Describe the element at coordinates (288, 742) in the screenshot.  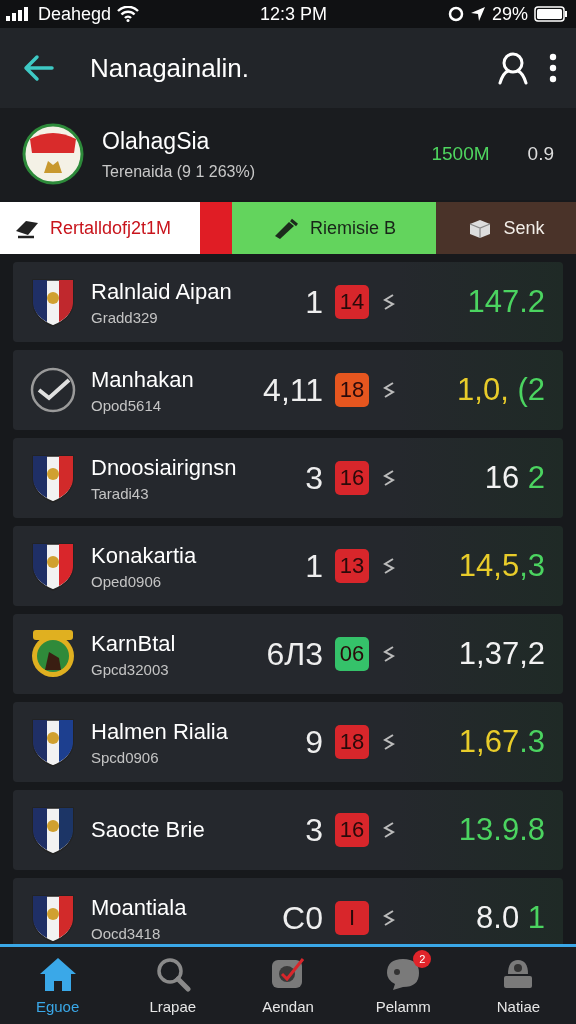
I see `team-row: Halmen Rialia Spcd0906 9 18 1,67.3` at that location.